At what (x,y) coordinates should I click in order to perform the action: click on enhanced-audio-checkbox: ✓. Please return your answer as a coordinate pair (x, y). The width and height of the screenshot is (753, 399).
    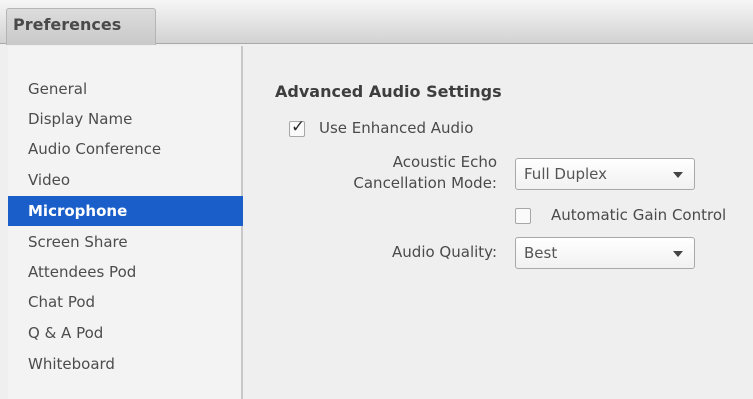
    Looking at the image, I should click on (297, 127).